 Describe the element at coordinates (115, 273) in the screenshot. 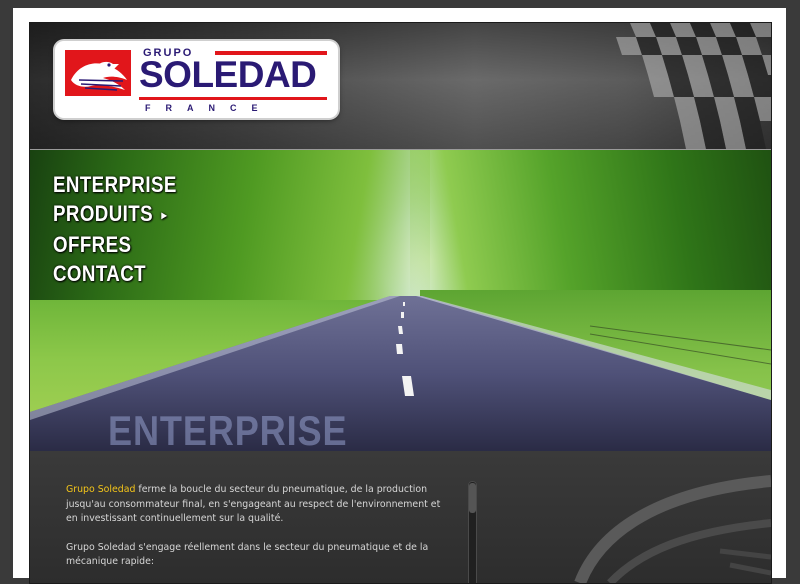

I see `nav-item-contact: CONTACT` at that location.